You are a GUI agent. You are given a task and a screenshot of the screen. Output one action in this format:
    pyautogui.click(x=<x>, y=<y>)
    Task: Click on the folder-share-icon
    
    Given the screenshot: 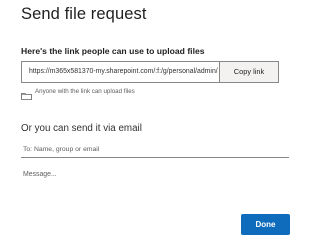 What is the action you would take?
    pyautogui.click(x=26, y=93)
    